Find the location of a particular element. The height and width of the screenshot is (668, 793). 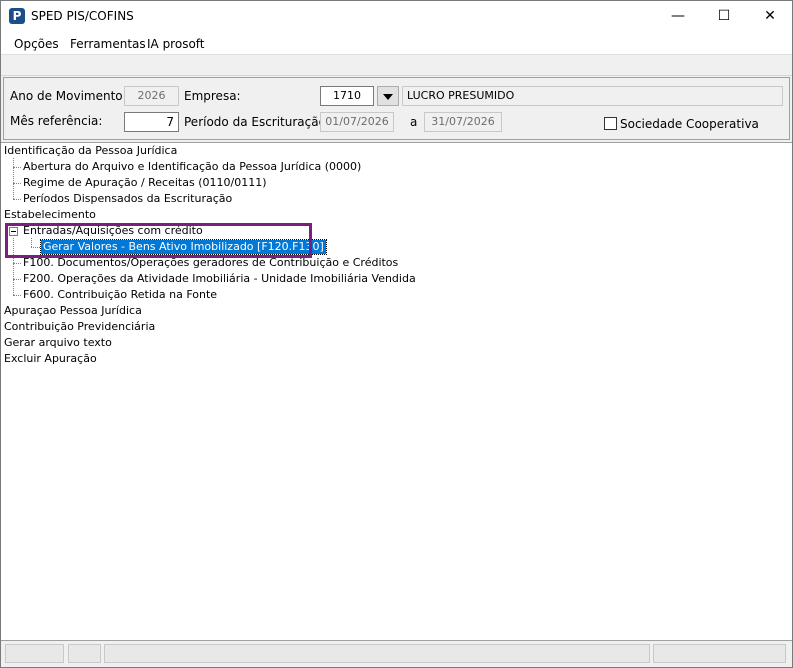

tree-item-excluir: Excluir Apuração is located at coordinates (50, 359).